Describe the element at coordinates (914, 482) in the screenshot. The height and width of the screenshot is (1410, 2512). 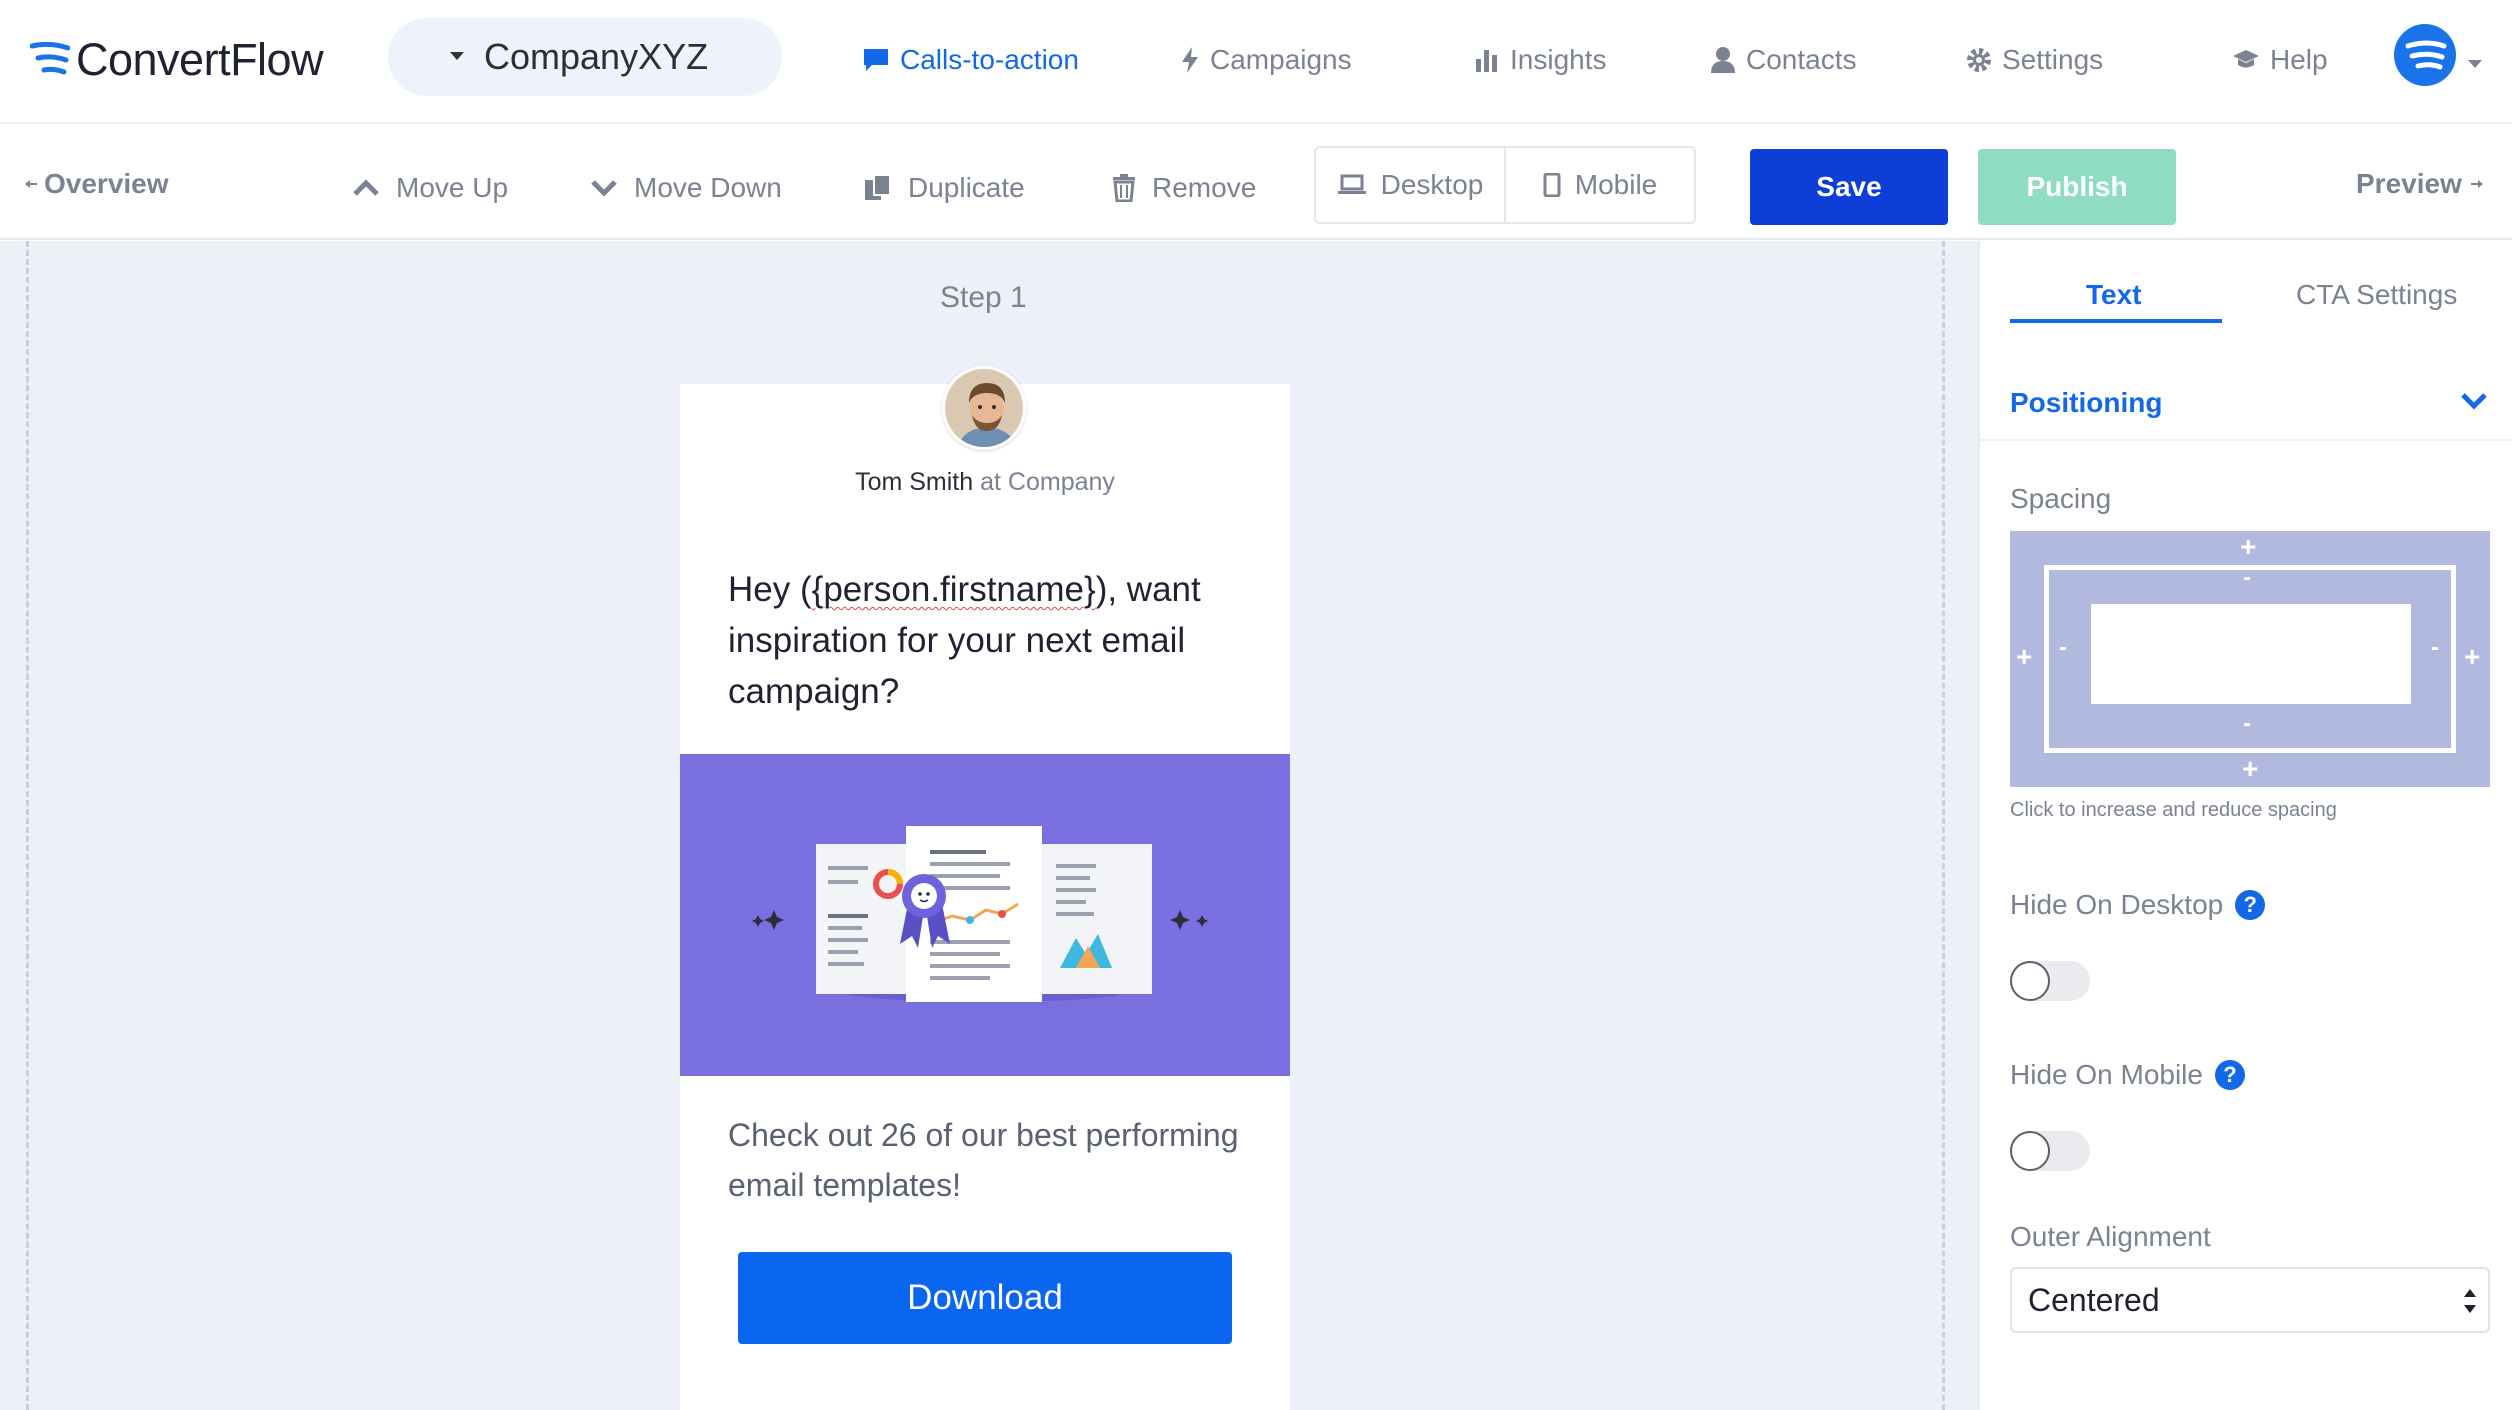
I see `author-name: Tom Smith` at that location.